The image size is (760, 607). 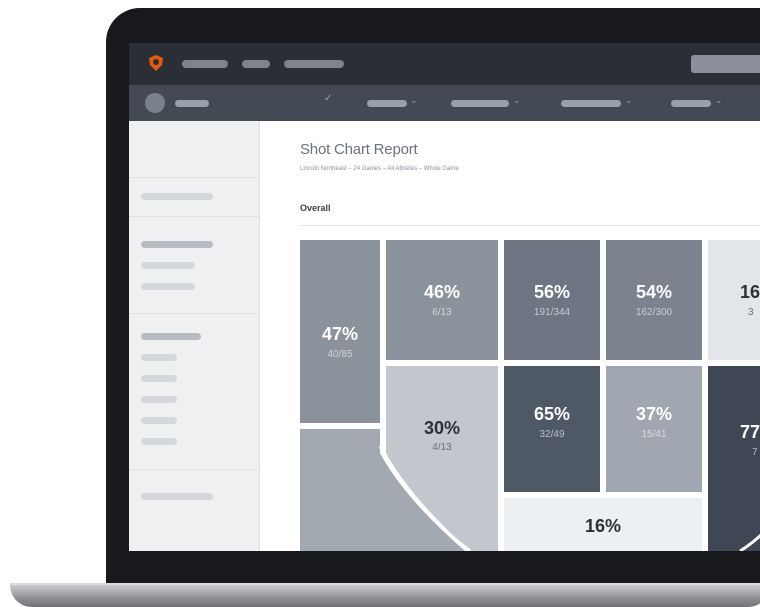 What do you see at coordinates (552, 292) in the screenshot?
I see `zone-percentage: 56%` at bounding box center [552, 292].